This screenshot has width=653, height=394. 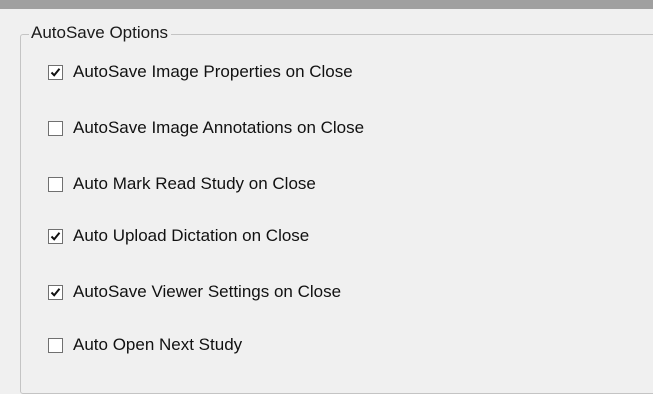 What do you see at coordinates (326, 4) in the screenshot?
I see `window-top-strip` at bounding box center [326, 4].